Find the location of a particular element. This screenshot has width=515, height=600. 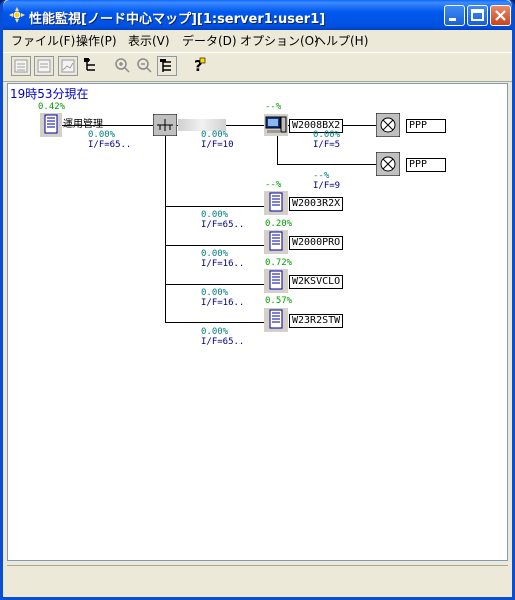

menu-help: ヘルプ(H) is located at coordinates (341, 40).